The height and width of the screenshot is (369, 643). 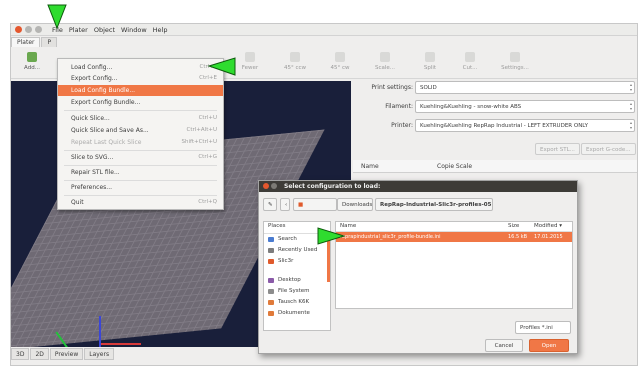 What do you see at coordinates (513, 226) in the screenshot?
I see `column-size: Size` at bounding box center [513, 226].